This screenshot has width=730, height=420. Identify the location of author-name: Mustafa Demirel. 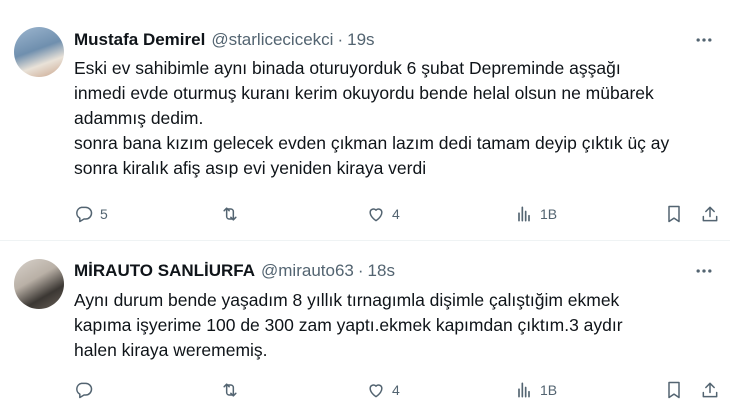
(139, 40).